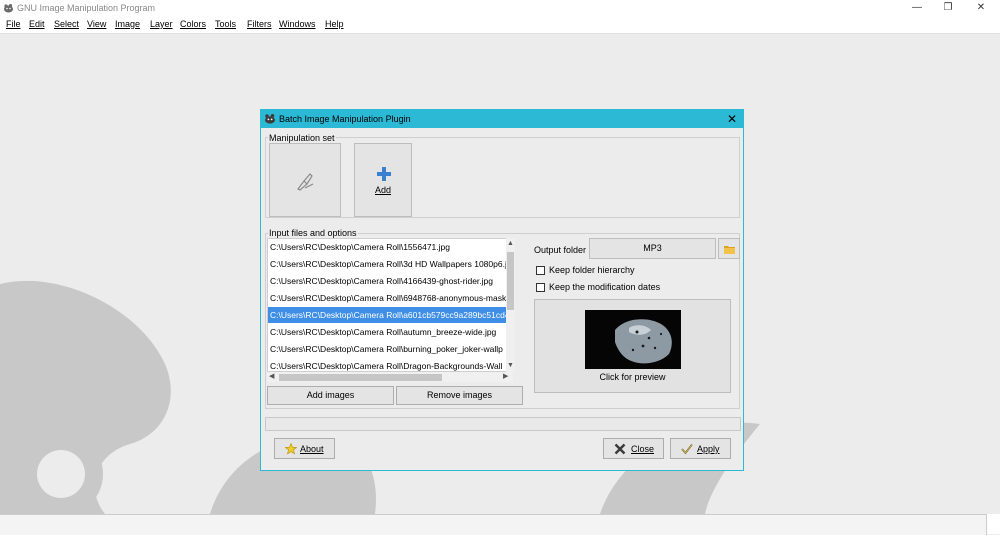 This screenshot has width=1000, height=535. Describe the element at coordinates (382, 190) in the screenshot. I see `add-manipulation-label: Add` at that location.